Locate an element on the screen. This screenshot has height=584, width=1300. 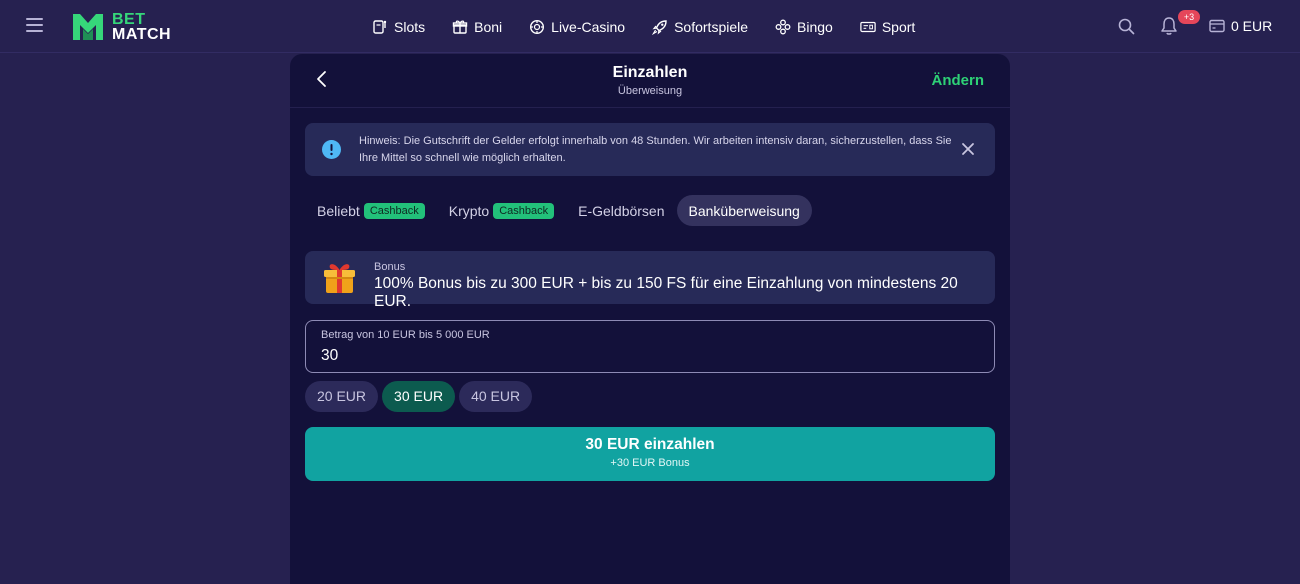
nav-item-boni: Boni is located at coordinates (477, 27).